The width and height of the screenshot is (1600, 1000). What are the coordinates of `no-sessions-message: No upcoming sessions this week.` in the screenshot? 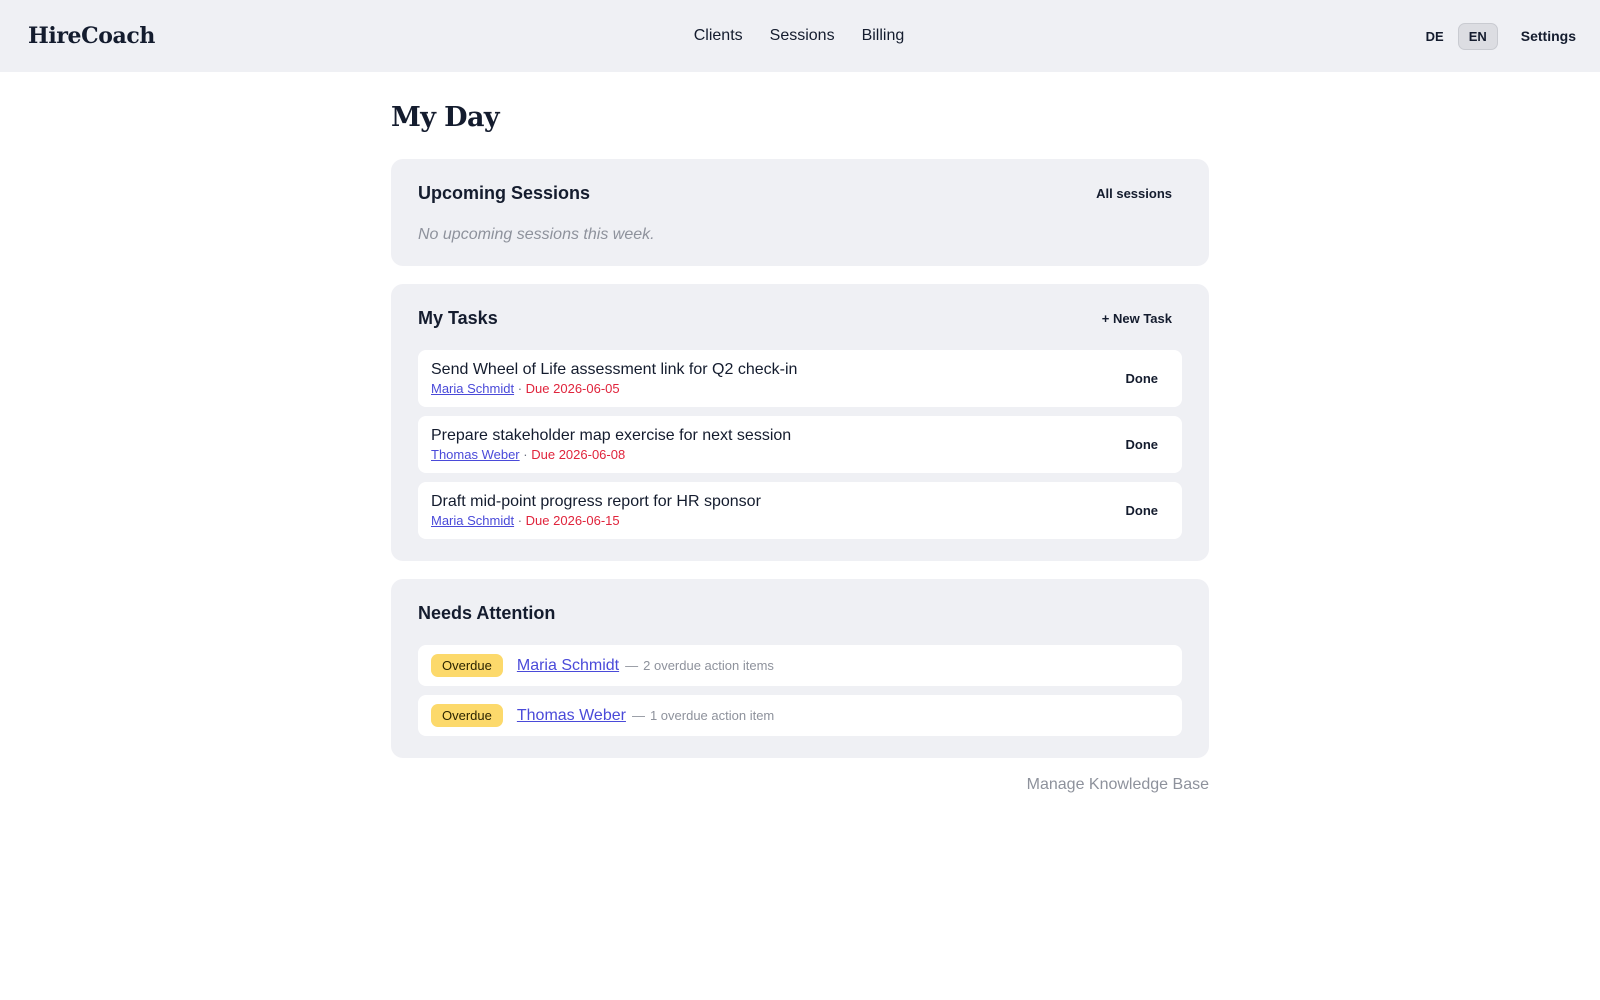 It's located at (536, 234).